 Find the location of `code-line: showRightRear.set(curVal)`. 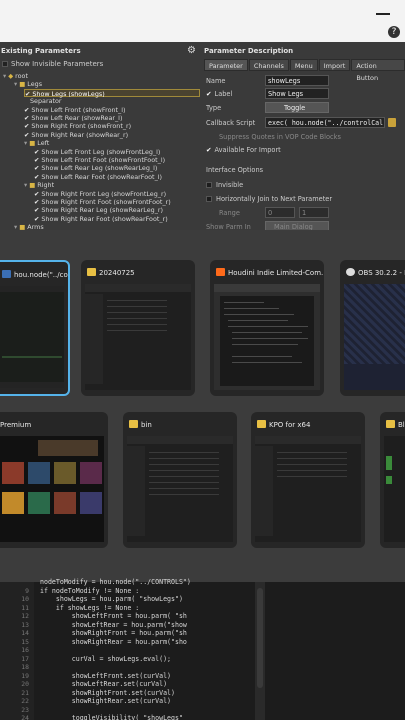

code-line: showRightRear.set(curVal) is located at coordinates (105, 701).